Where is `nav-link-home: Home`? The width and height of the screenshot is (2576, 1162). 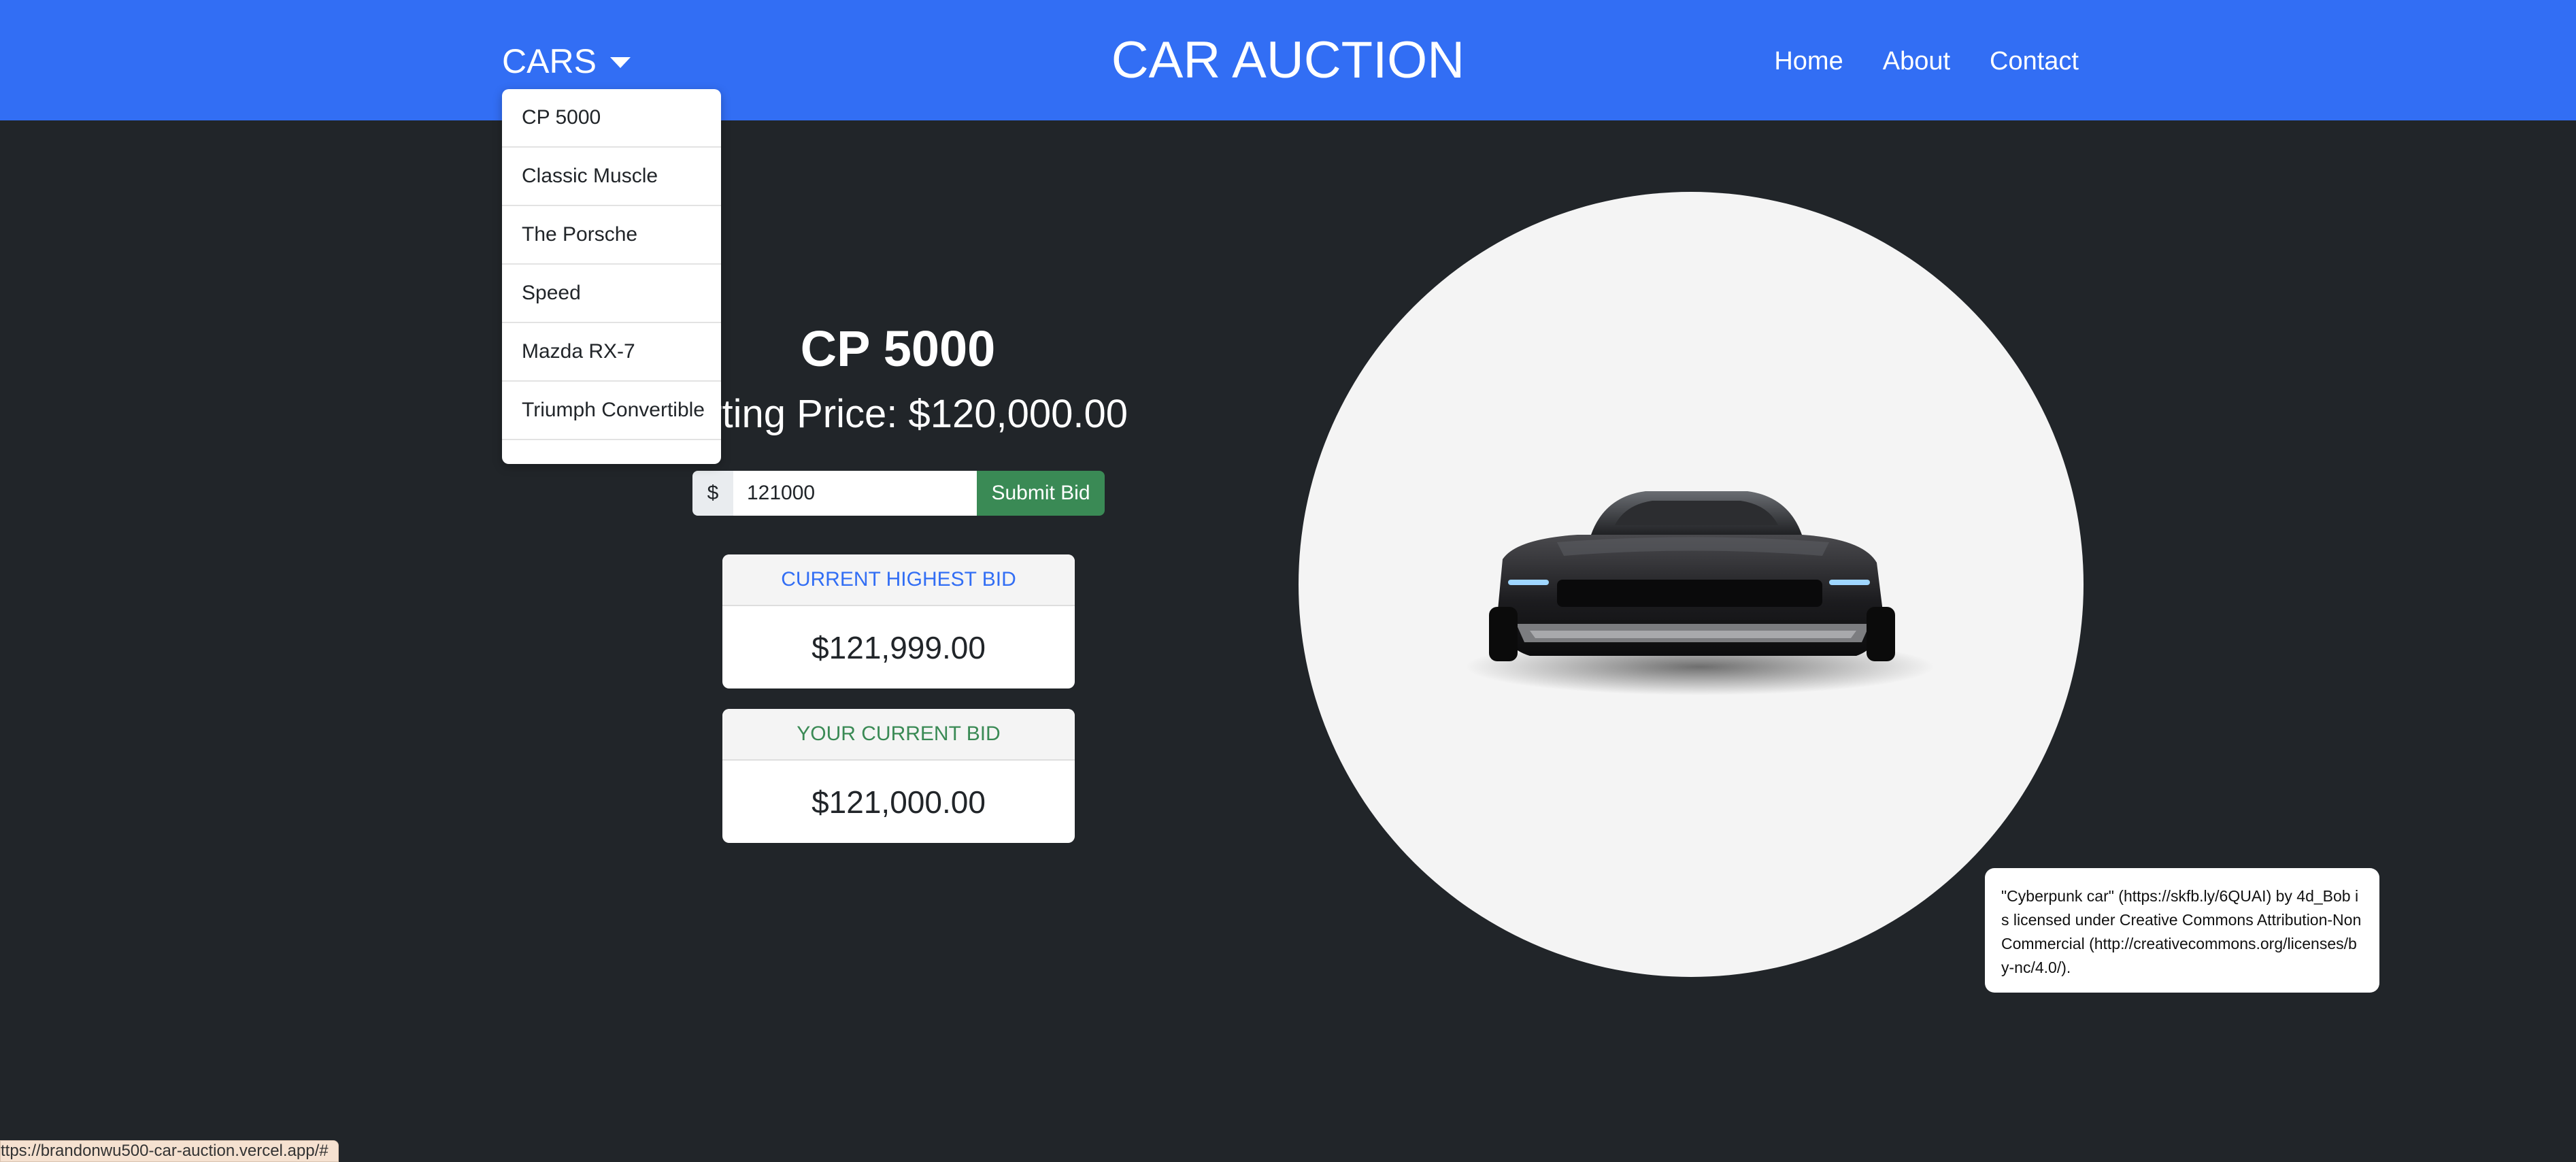 nav-link-home: Home is located at coordinates (1808, 62).